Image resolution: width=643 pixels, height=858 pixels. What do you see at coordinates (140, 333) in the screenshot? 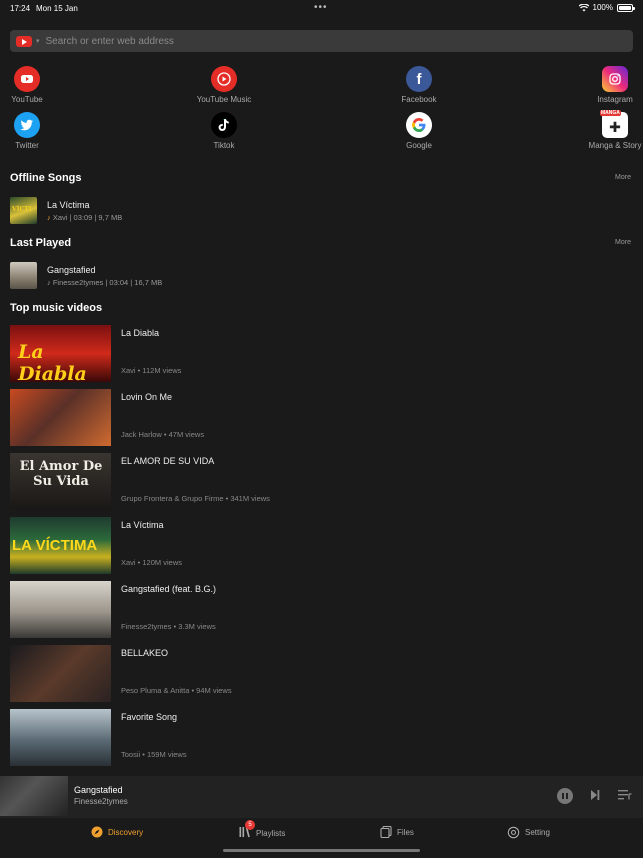
I see `video-title: La Diabla` at bounding box center [140, 333].